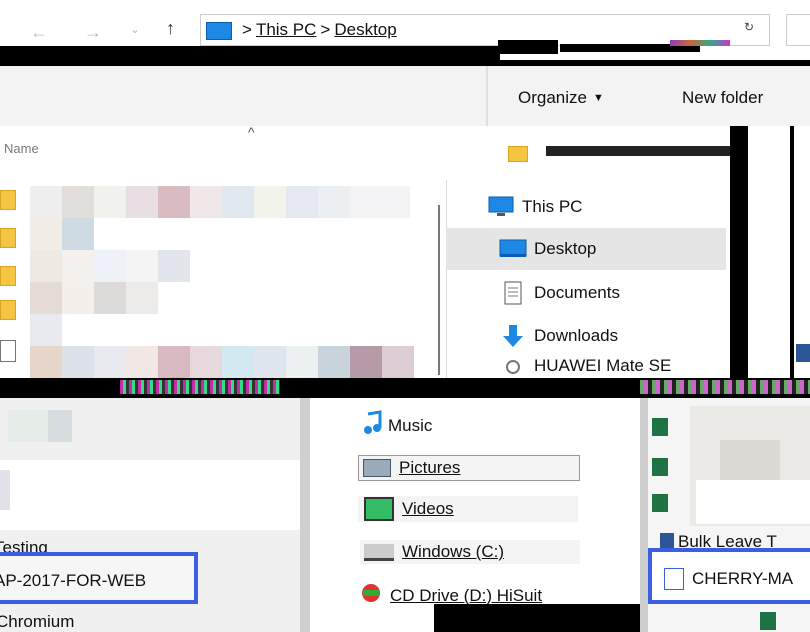  Describe the element at coordinates (577, 292) in the screenshot. I see `nav-item-label: Documents` at that location.